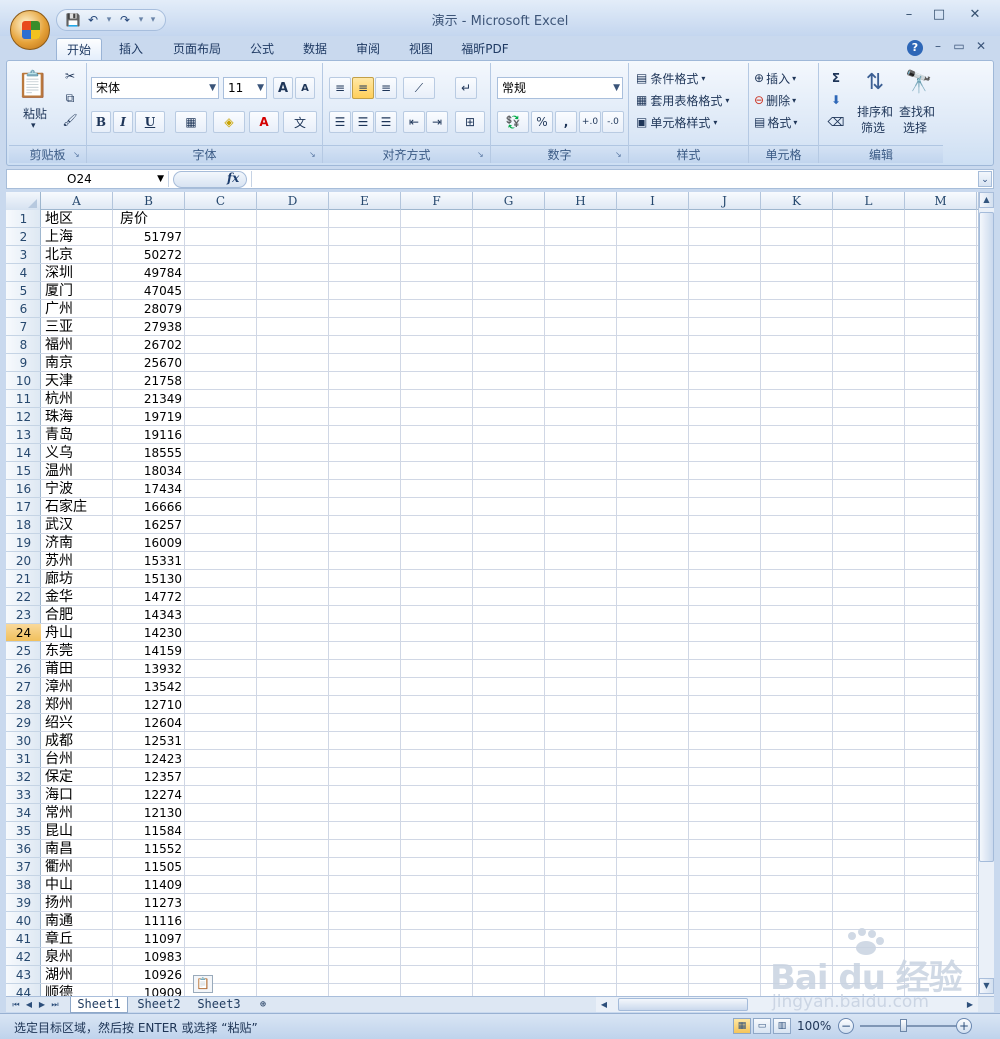  What do you see at coordinates (150, 291) in the screenshot?
I see `cell-price: 47045` at bounding box center [150, 291].